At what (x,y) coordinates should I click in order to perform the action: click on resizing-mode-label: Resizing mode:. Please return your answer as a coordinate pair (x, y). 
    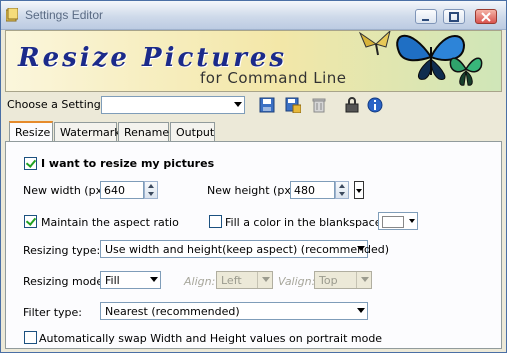
    Looking at the image, I should click on (65, 281).